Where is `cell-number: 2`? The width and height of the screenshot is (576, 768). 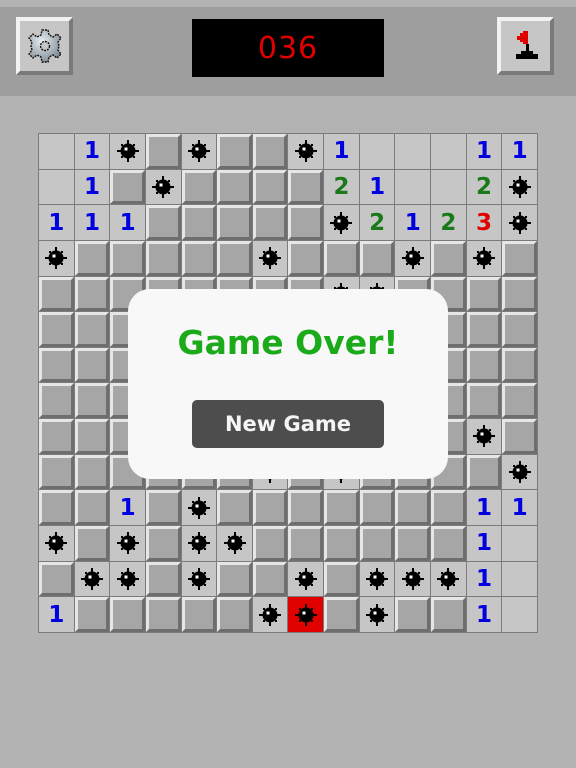 cell-number: 2 is located at coordinates (484, 187).